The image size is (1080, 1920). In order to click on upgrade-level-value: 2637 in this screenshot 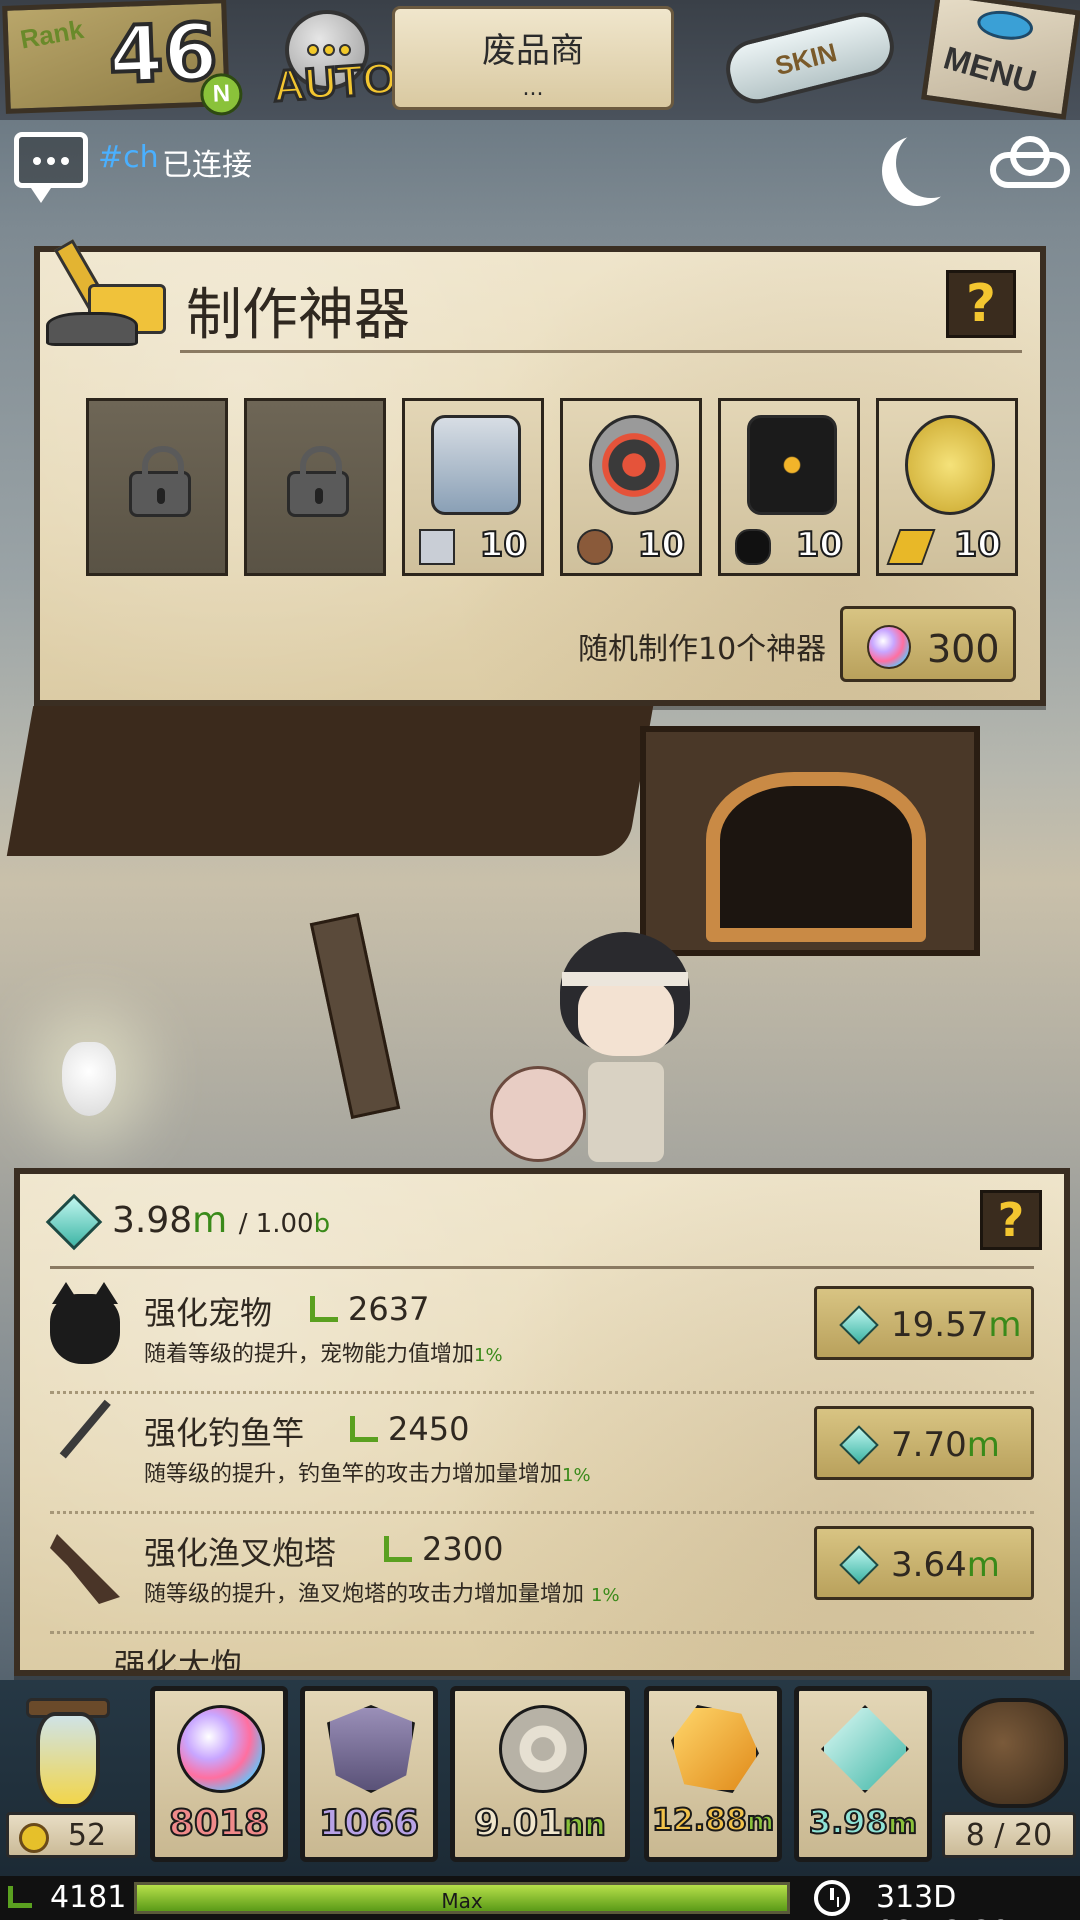, I will do `click(389, 1309)`.